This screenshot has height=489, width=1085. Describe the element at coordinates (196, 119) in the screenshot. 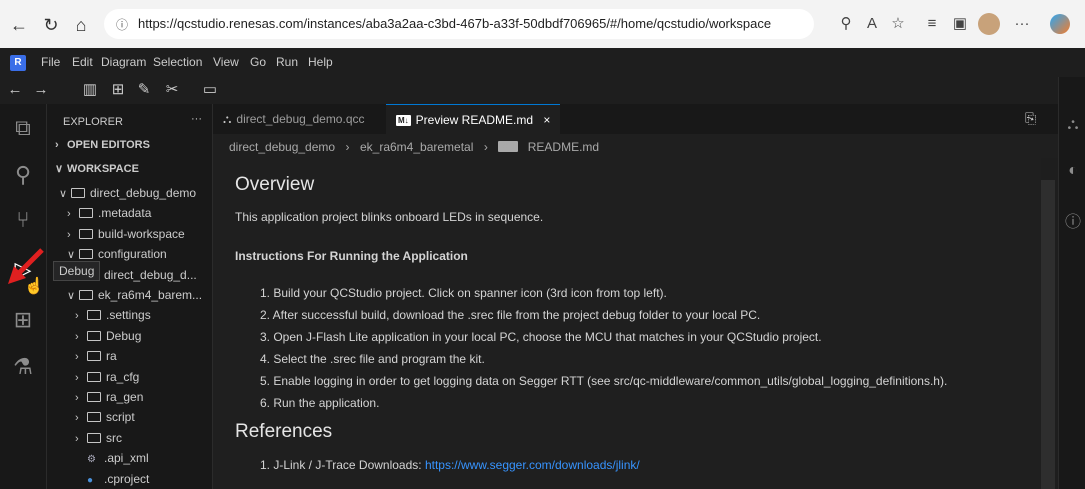

I see `explorer-more-icon: ···` at that location.